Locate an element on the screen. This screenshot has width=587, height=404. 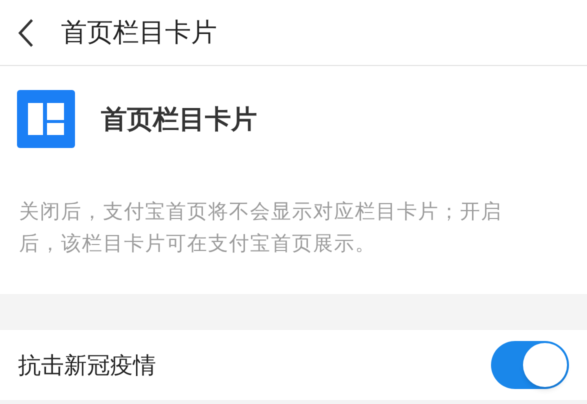
description-text: 关闭后，支付宝首页将不会显示对应栏目卡片；开启后，该栏目卡片可在支付宝首页展示。 is located at coordinates (261, 228).